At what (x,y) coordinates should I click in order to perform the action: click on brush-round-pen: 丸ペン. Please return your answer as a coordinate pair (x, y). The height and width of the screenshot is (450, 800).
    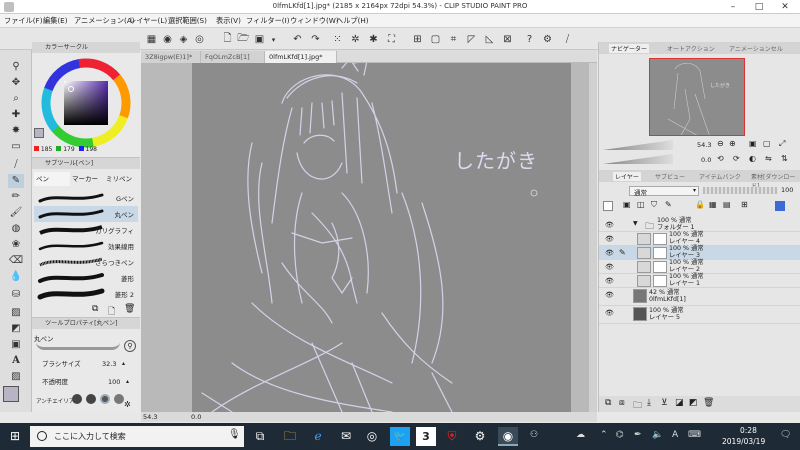
    Looking at the image, I should click on (86, 214).